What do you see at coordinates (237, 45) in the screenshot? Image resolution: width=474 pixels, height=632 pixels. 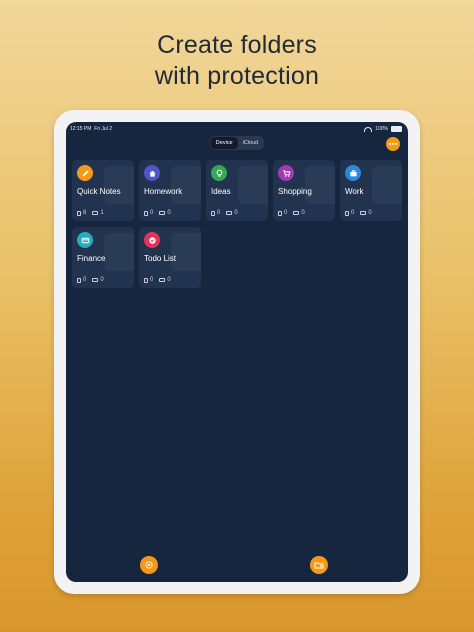 I see `headline-line-1: Create folders` at bounding box center [237, 45].